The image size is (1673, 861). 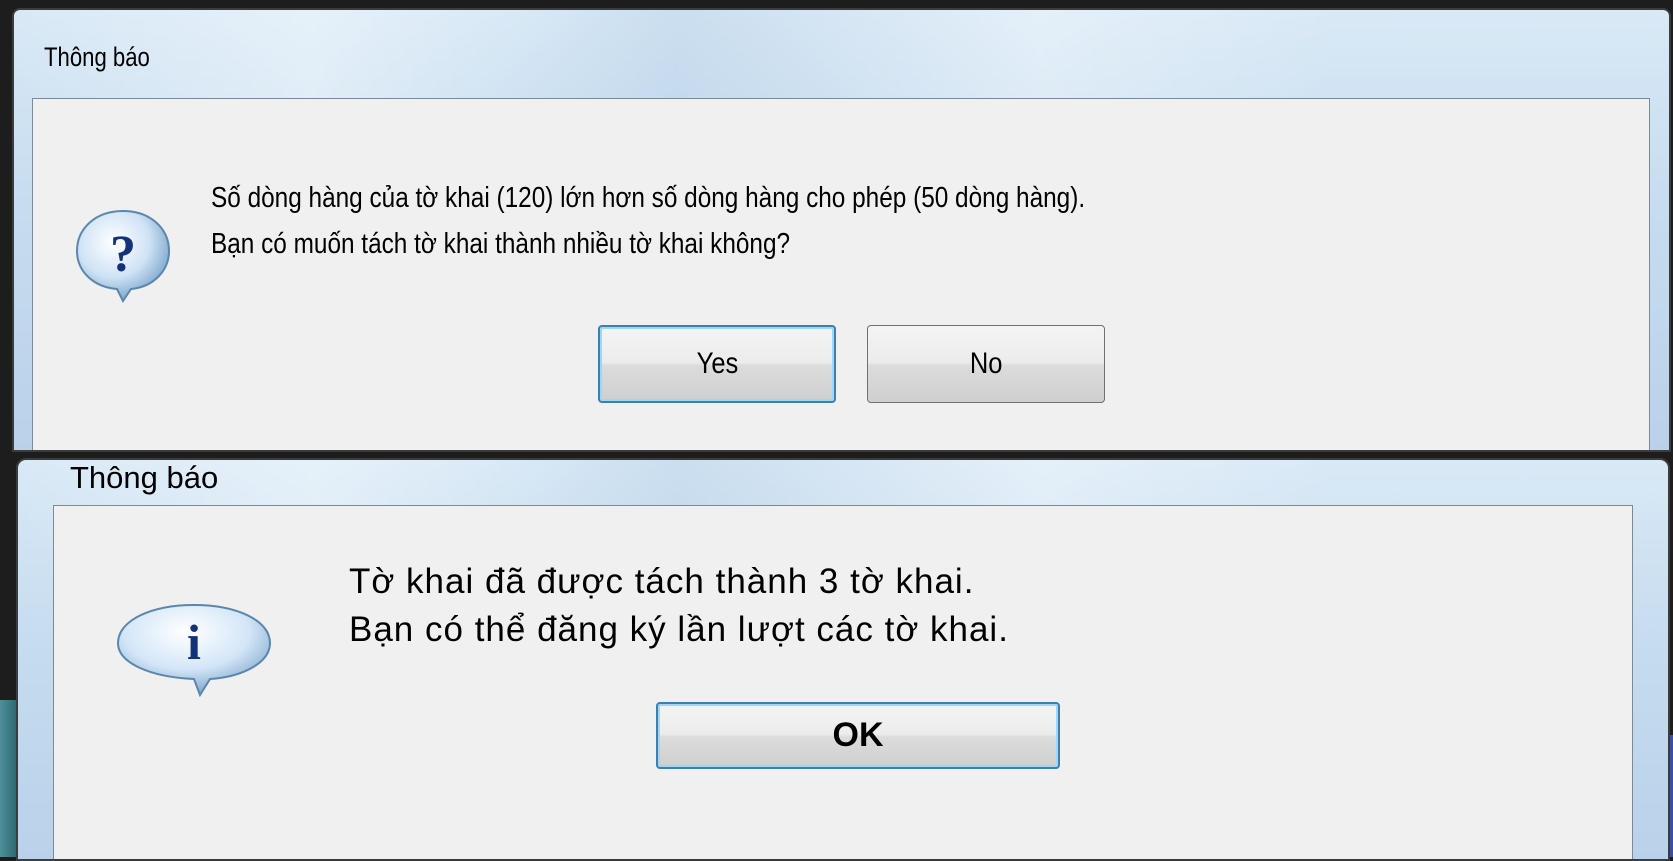 I want to click on ok-button: OK, so click(x=858, y=735).